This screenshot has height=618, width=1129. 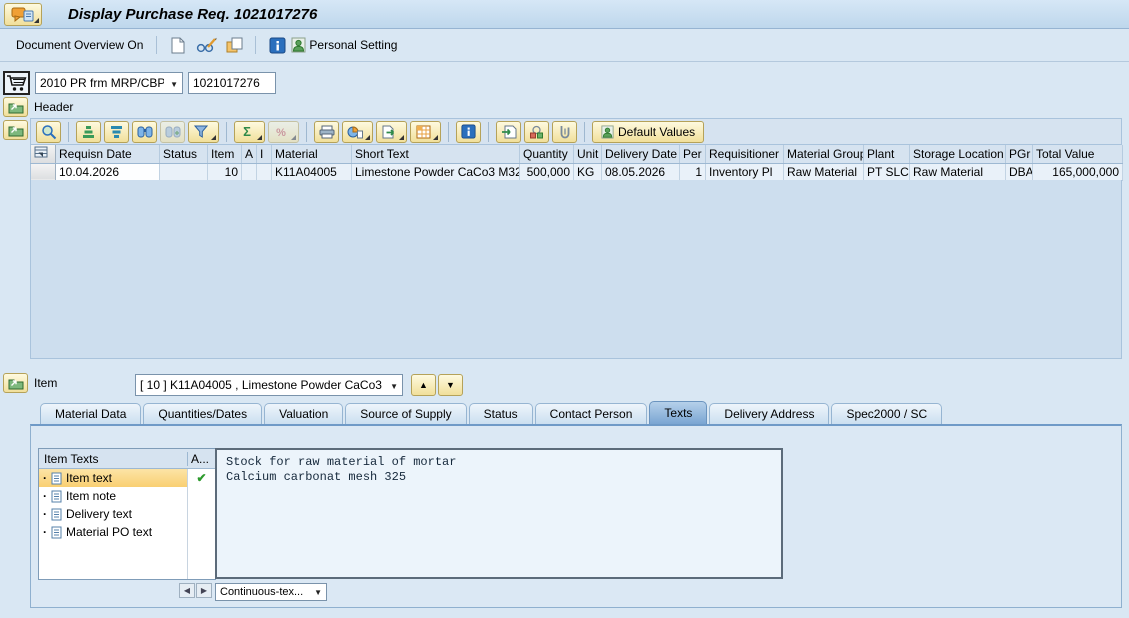 What do you see at coordinates (204, 590) in the screenshot?
I see `scroll-right-button` at bounding box center [204, 590].